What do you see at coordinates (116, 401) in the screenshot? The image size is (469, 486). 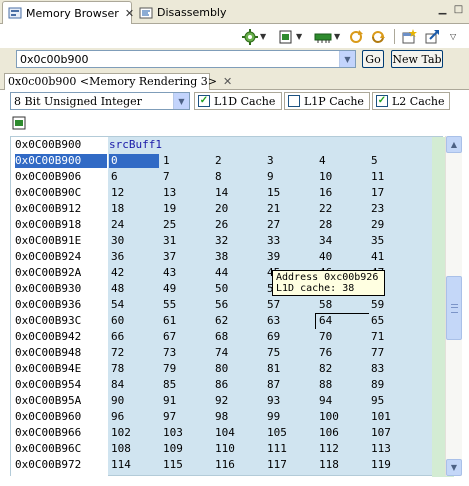 I see `memory-cell: 90` at bounding box center [116, 401].